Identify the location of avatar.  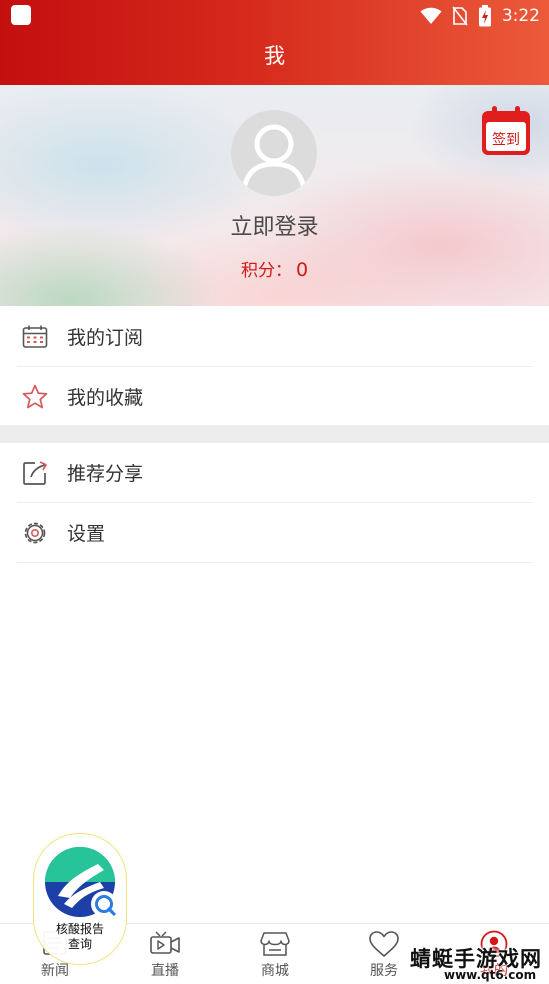
(274, 153).